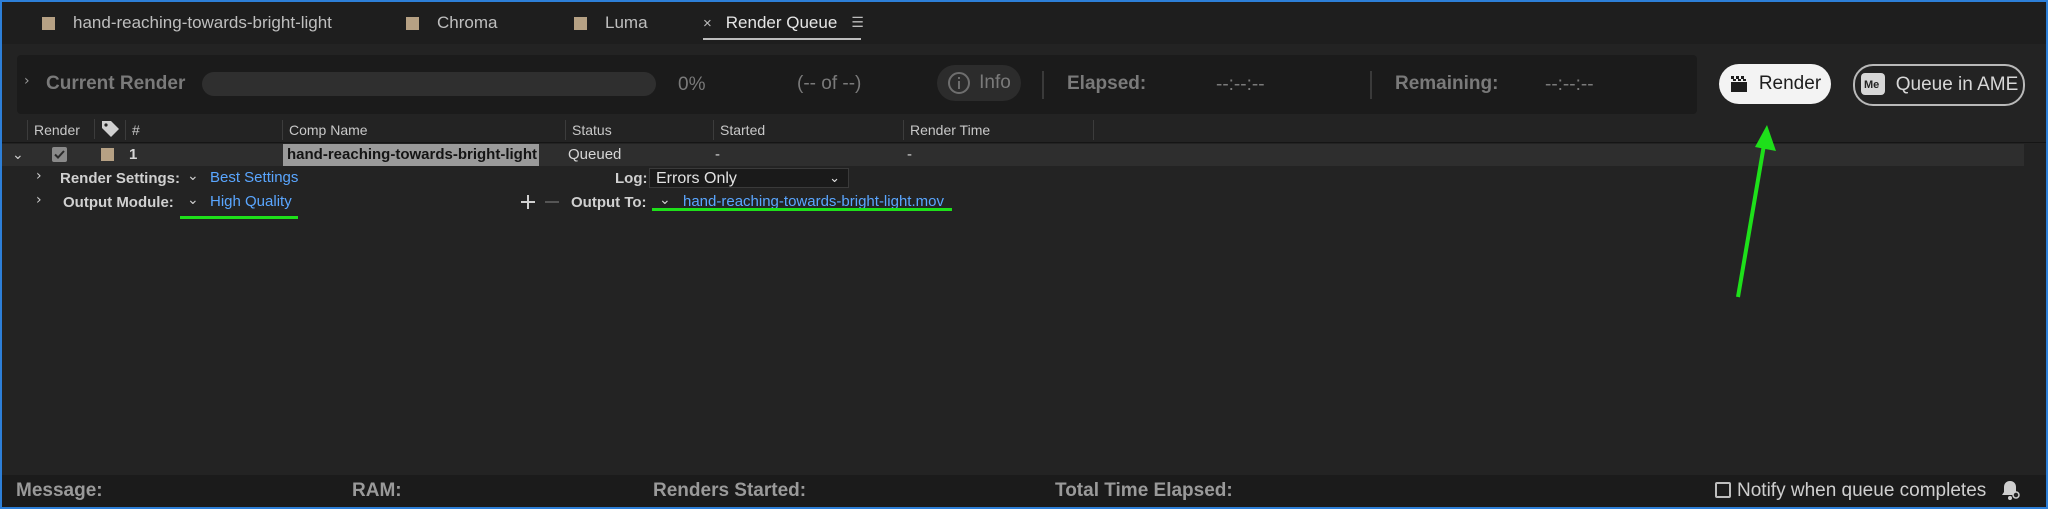 This screenshot has width=2048, height=509. I want to click on tab-luma: Luma, so click(611, 23).